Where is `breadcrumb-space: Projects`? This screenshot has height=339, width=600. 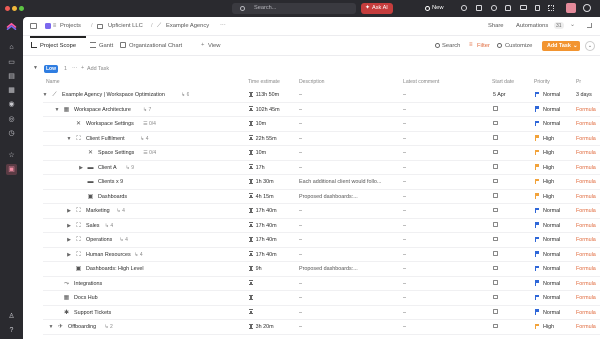 breadcrumb-space: Projects is located at coordinates (70, 26).